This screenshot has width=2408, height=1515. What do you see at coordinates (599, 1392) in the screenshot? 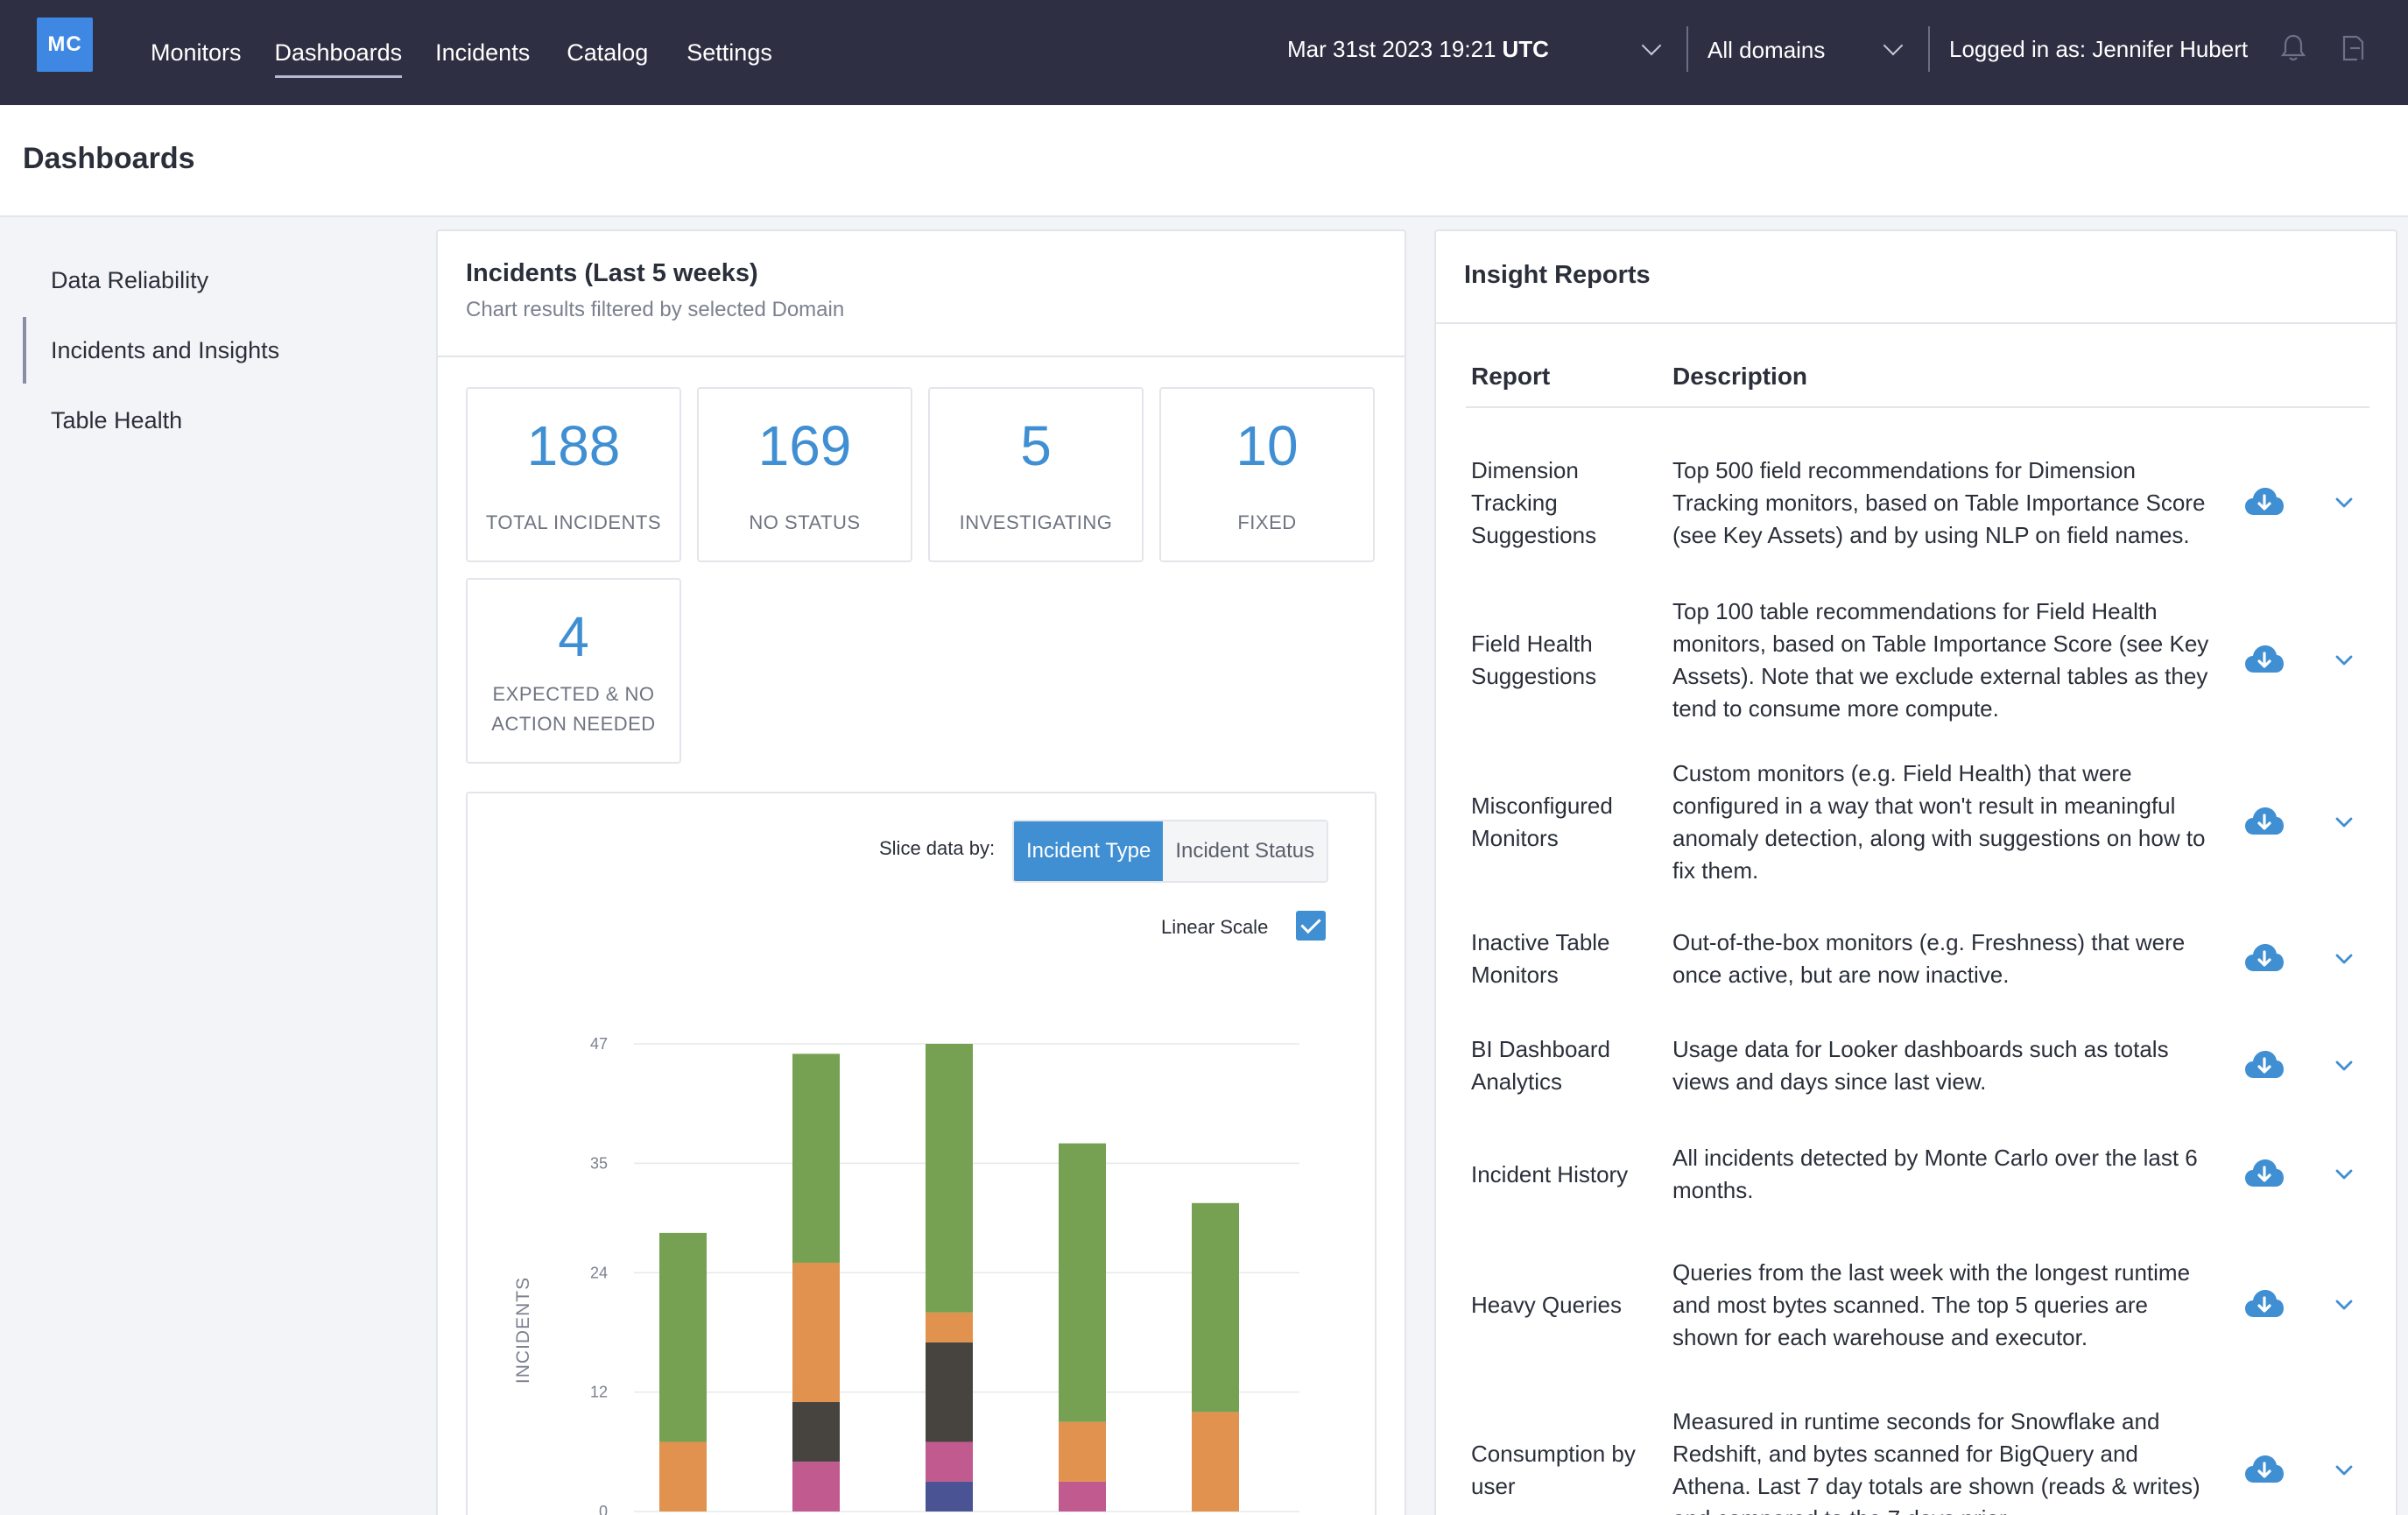
I see `y-tick-label: 12` at bounding box center [599, 1392].